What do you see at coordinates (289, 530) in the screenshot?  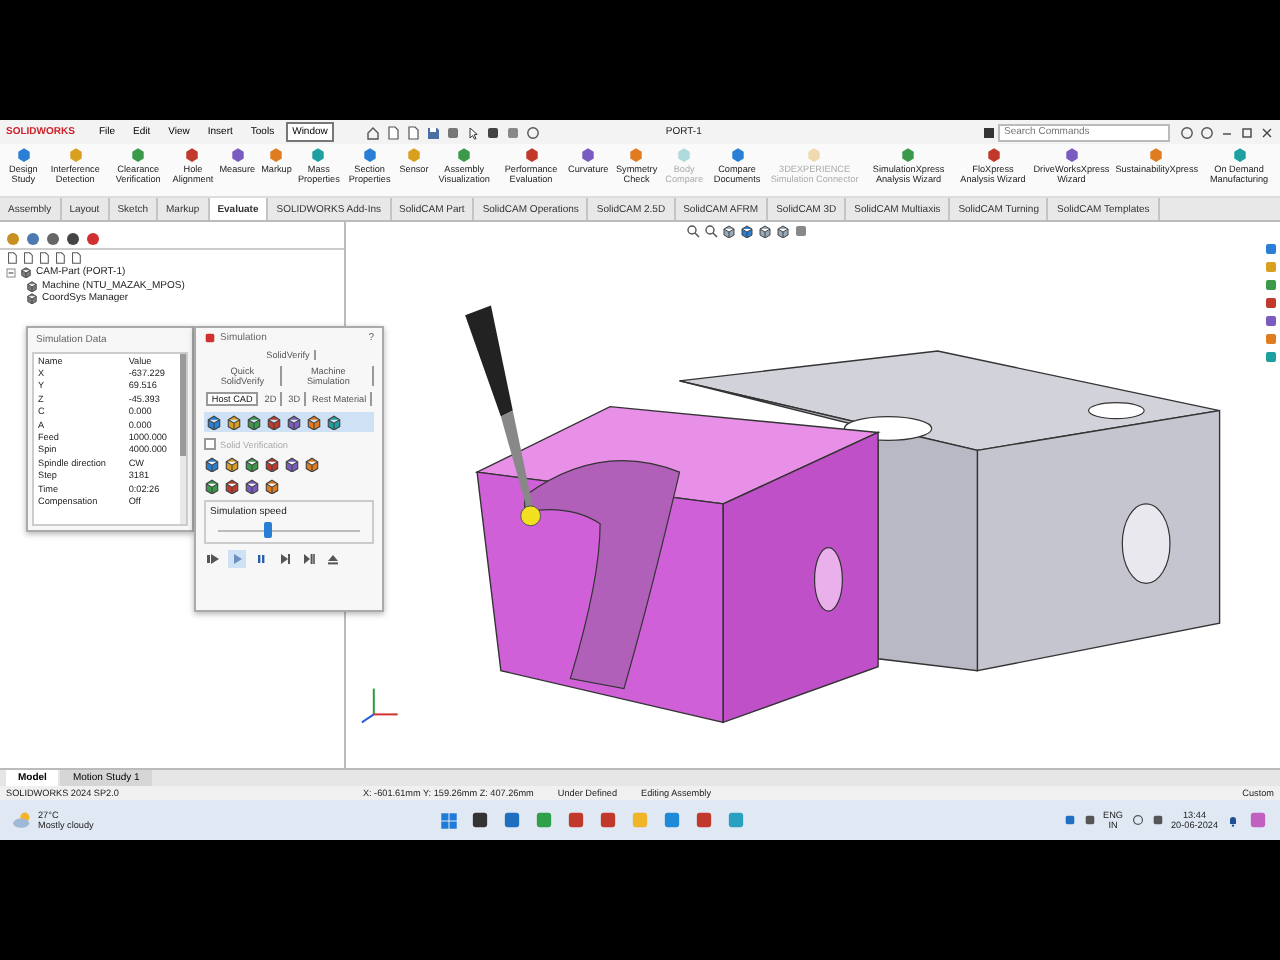 I see `speed-slider` at bounding box center [289, 530].